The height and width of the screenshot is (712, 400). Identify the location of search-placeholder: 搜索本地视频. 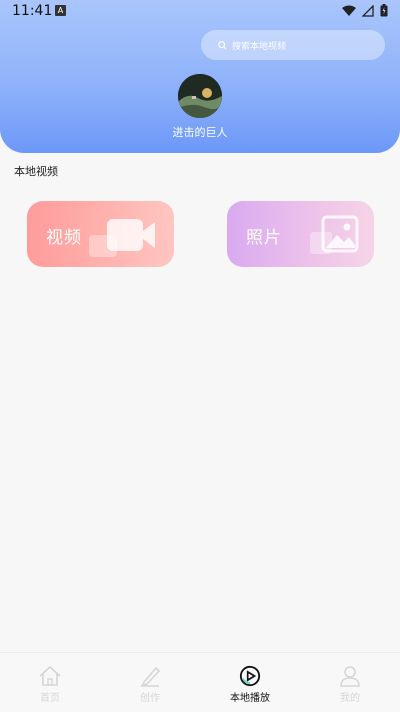
(259, 46).